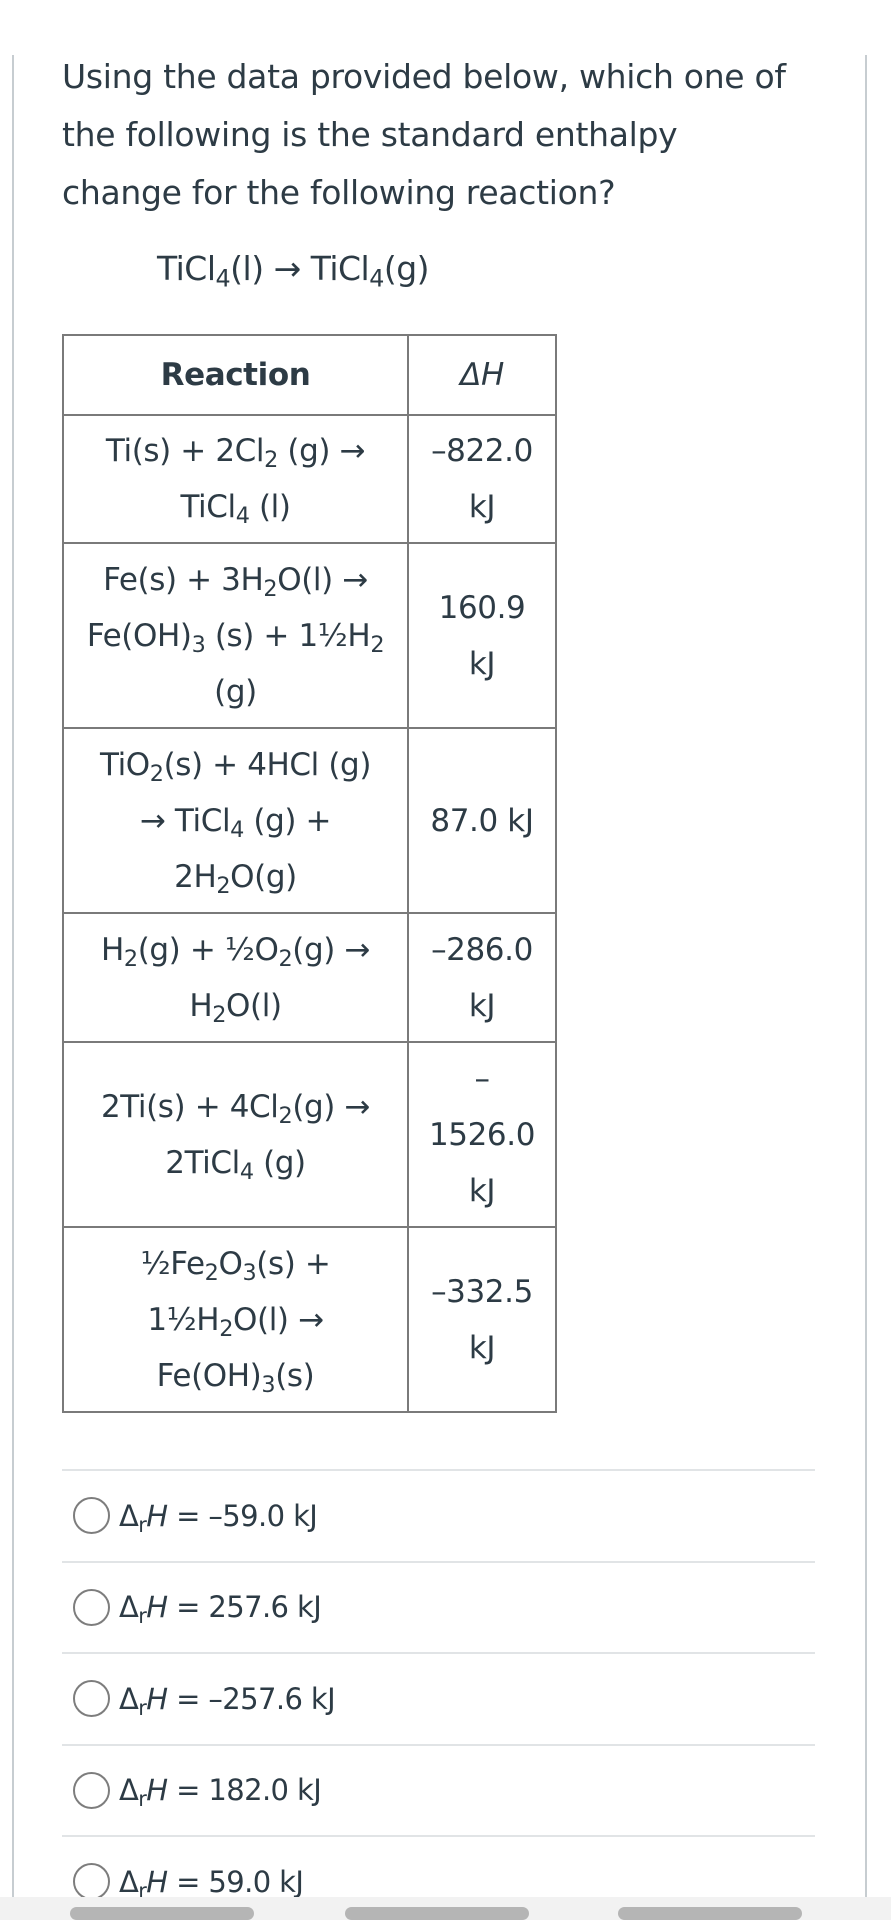 This screenshot has height=1927, width=891. I want to click on delta-h-cell: 160.9 kJ, so click(482, 635).